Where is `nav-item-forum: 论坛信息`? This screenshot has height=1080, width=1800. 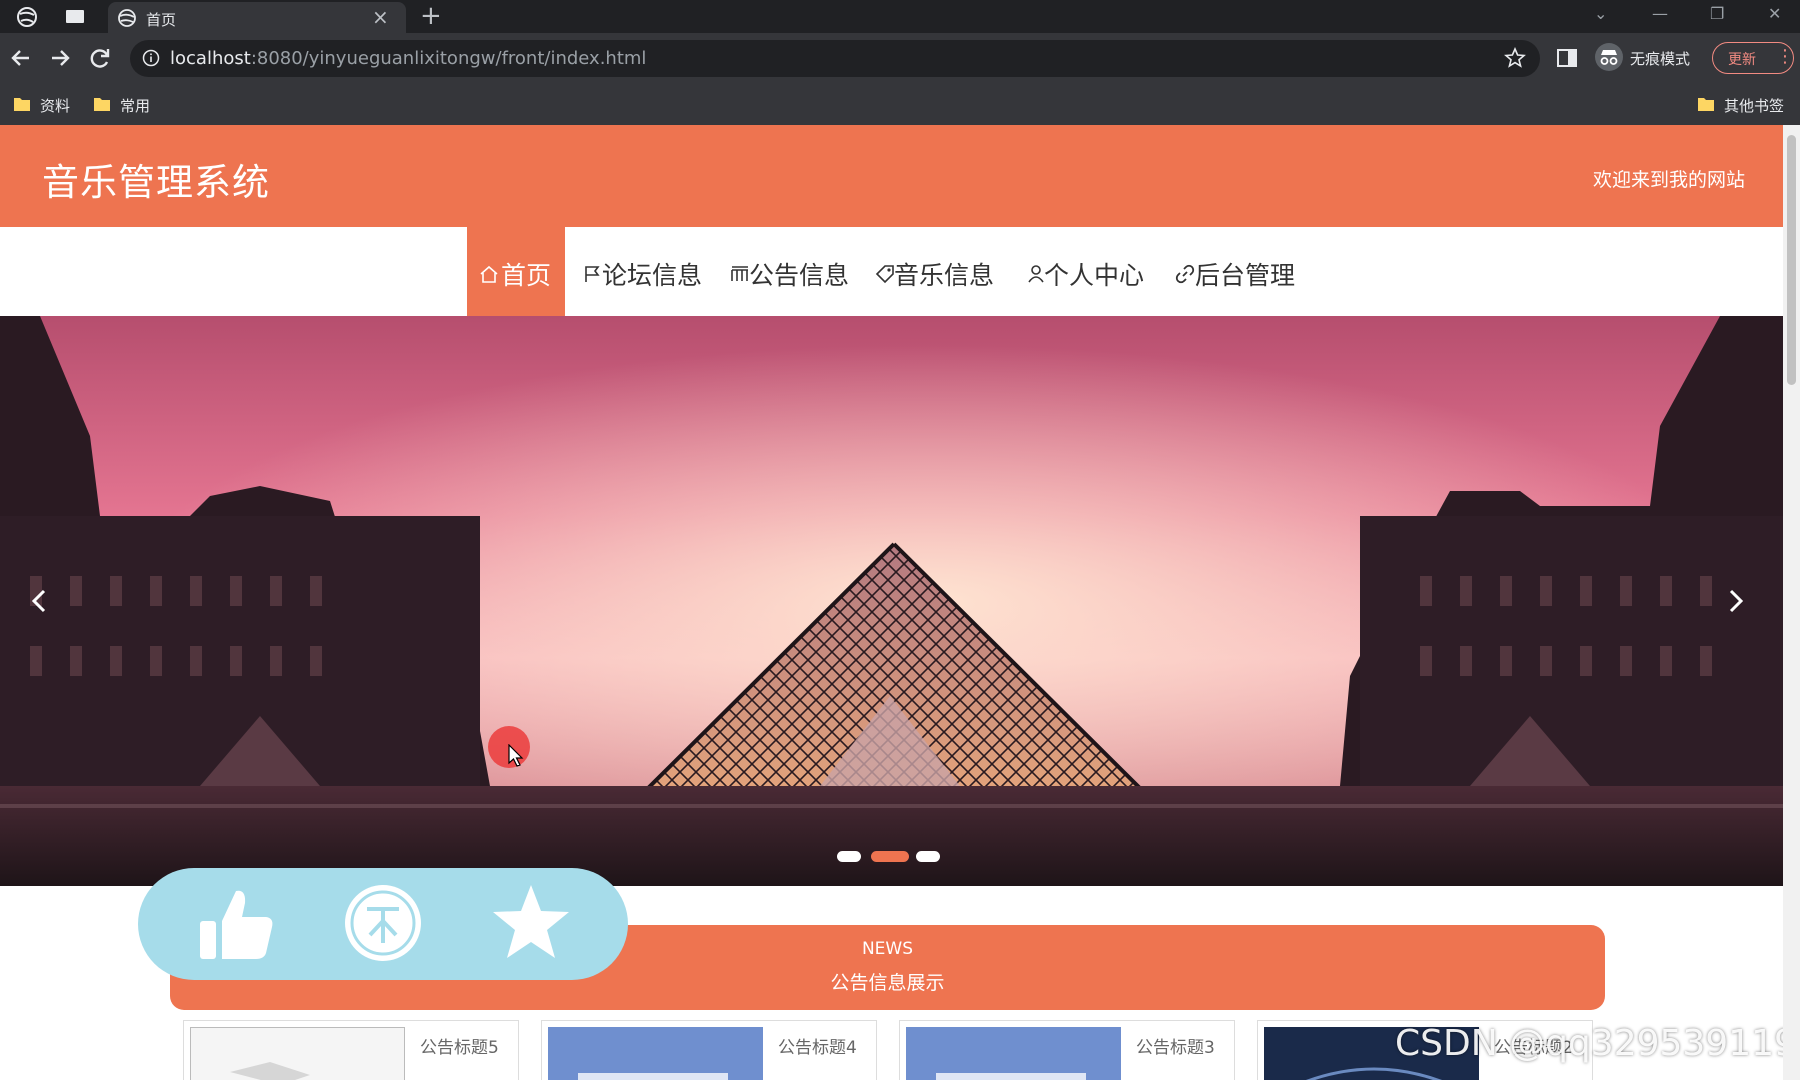
nav-item-forum: 论坛信息 is located at coordinates (645, 274).